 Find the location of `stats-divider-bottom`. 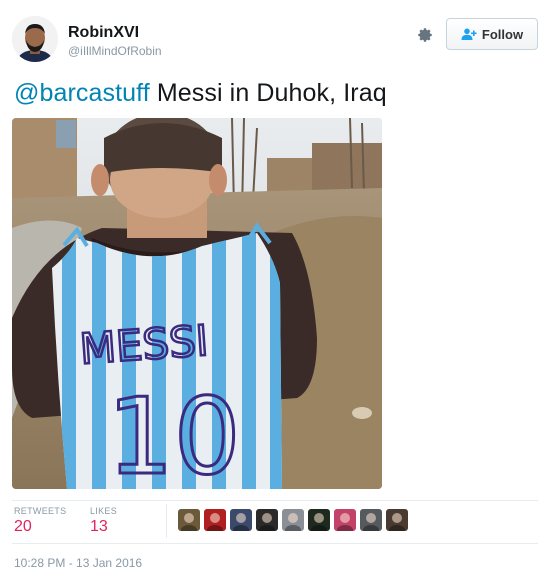

stats-divider-bottom is located at coordinates (275, 543).